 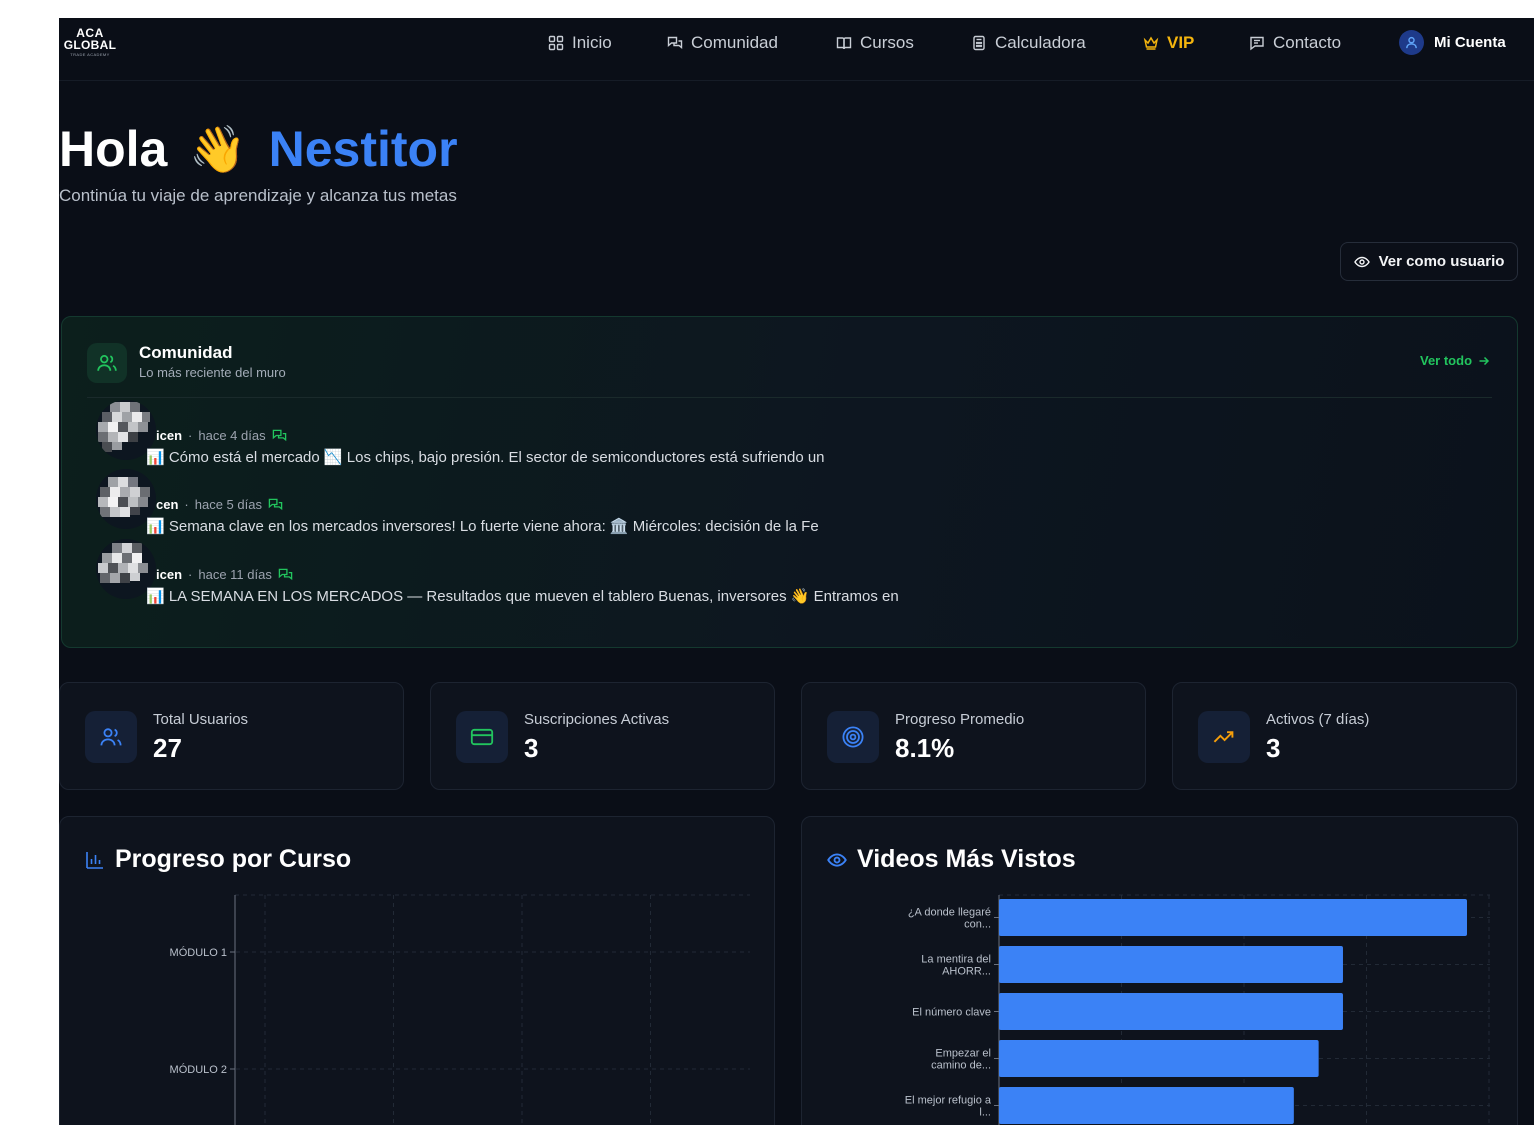 I want to click on nav-item-cursos: Cursos, so click(x=875, y=43).